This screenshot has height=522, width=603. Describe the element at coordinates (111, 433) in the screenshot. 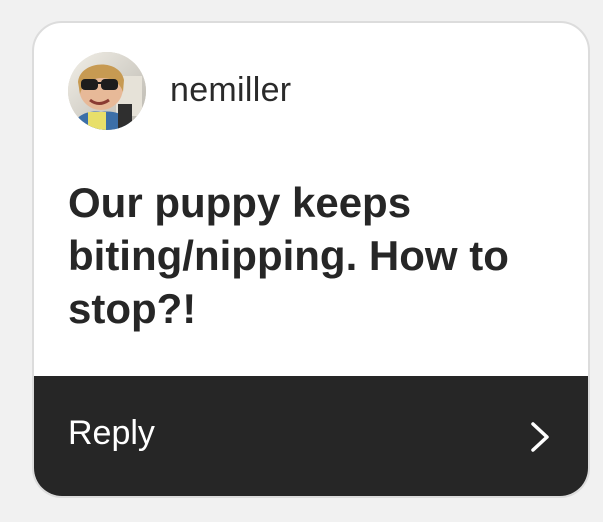

I see `reply-label: Reply` at that location.